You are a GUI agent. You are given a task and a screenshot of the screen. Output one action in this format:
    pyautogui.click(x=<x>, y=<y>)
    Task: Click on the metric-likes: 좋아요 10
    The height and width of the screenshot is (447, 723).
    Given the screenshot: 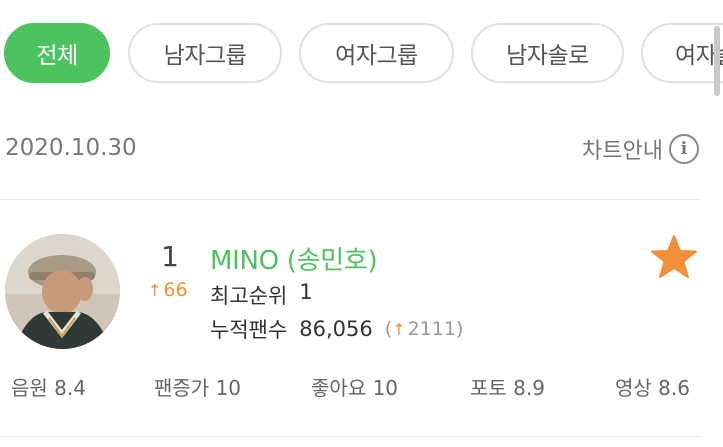 What is the action you would take?
    pyautogui.click(x=354, y=386)
    